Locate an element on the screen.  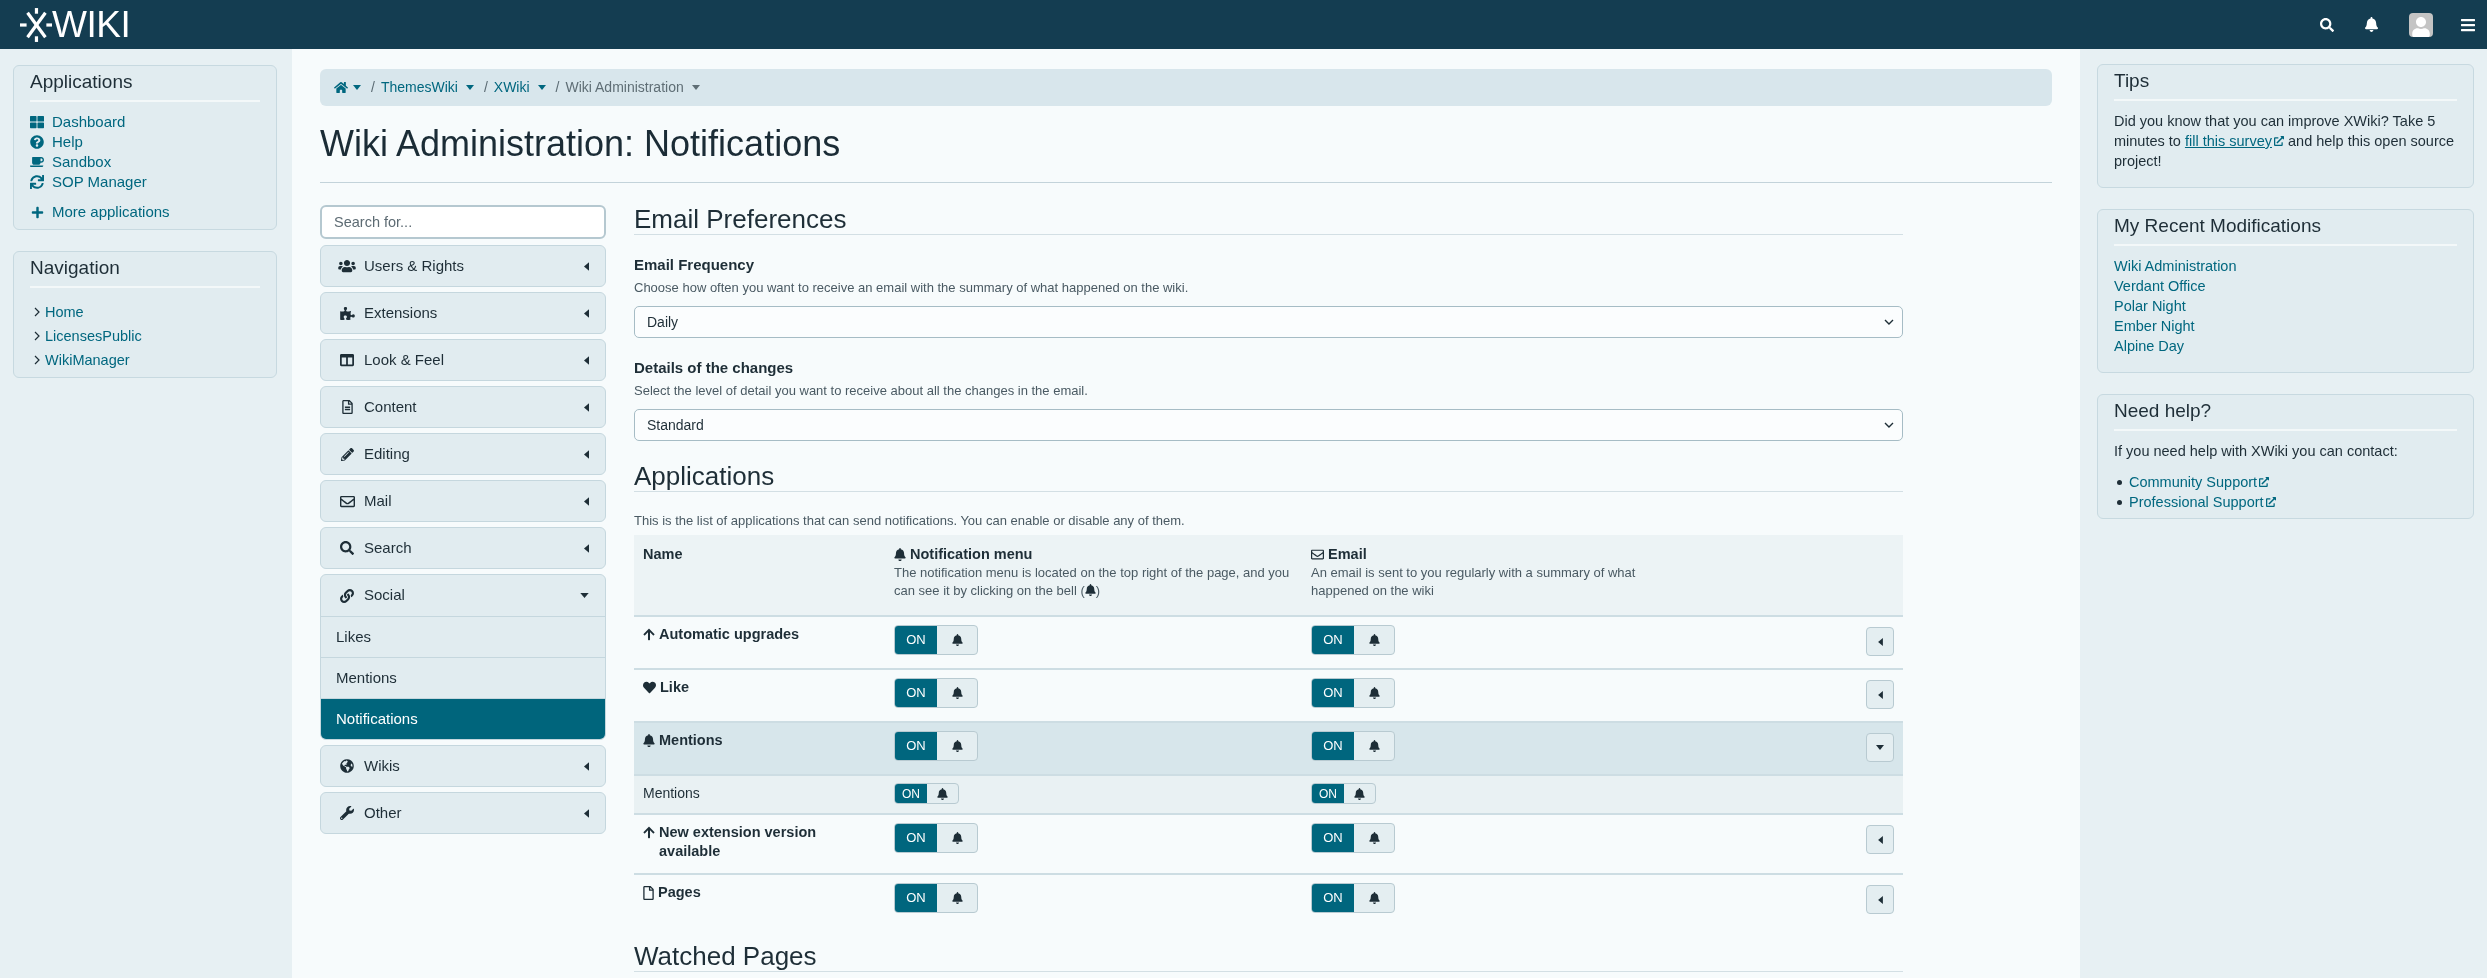
row-name: New extension version available is located at coordinates (738, 842).